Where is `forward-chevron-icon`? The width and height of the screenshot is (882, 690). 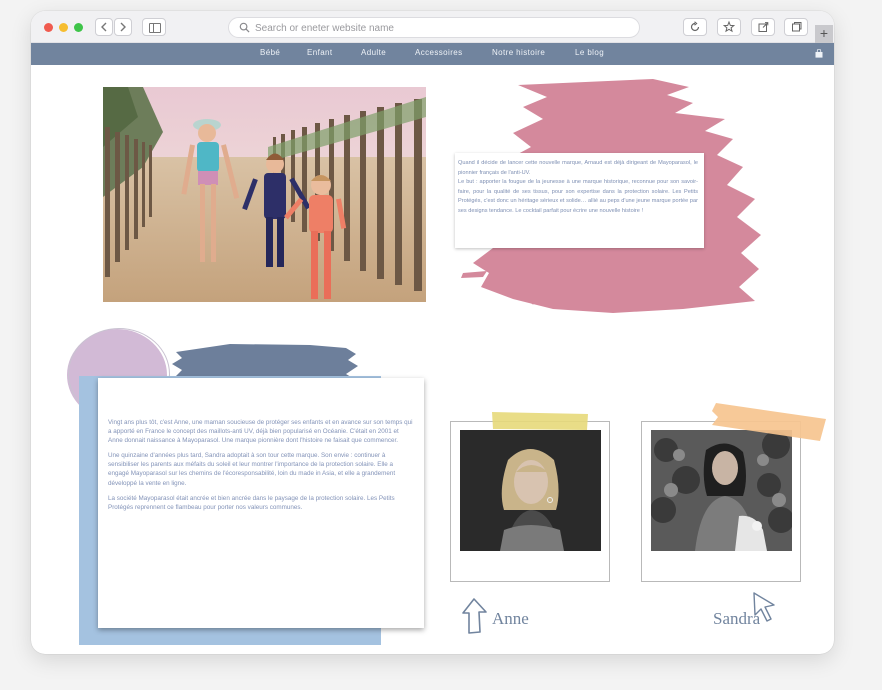
forward-chevron-icon is located at coordinates (123, 27).